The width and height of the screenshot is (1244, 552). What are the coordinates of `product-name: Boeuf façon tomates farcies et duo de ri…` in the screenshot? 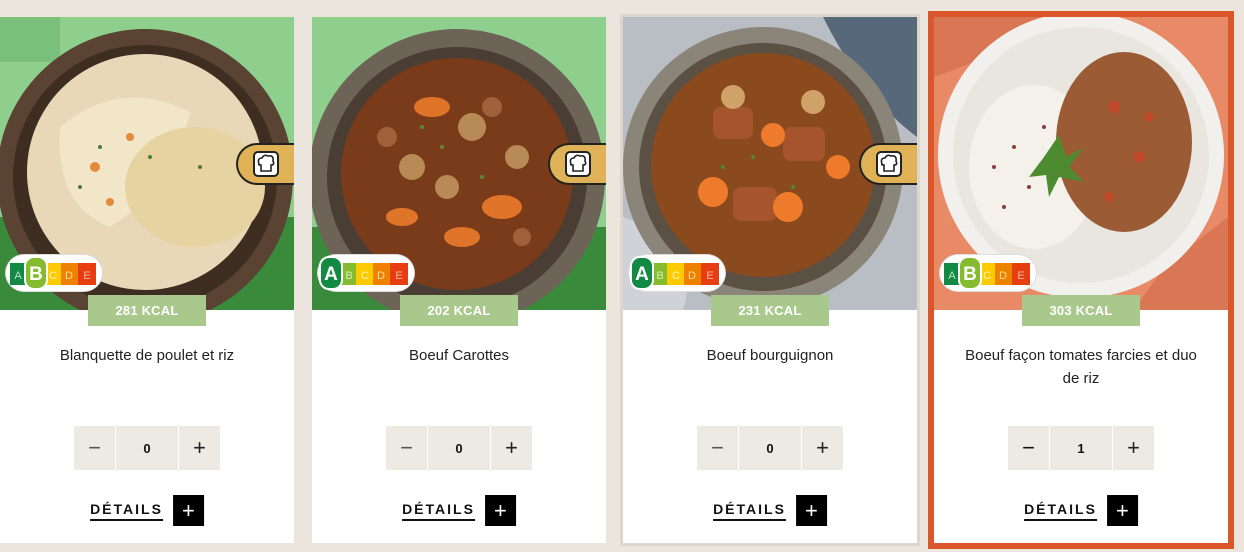 It's located at (1081, 367).